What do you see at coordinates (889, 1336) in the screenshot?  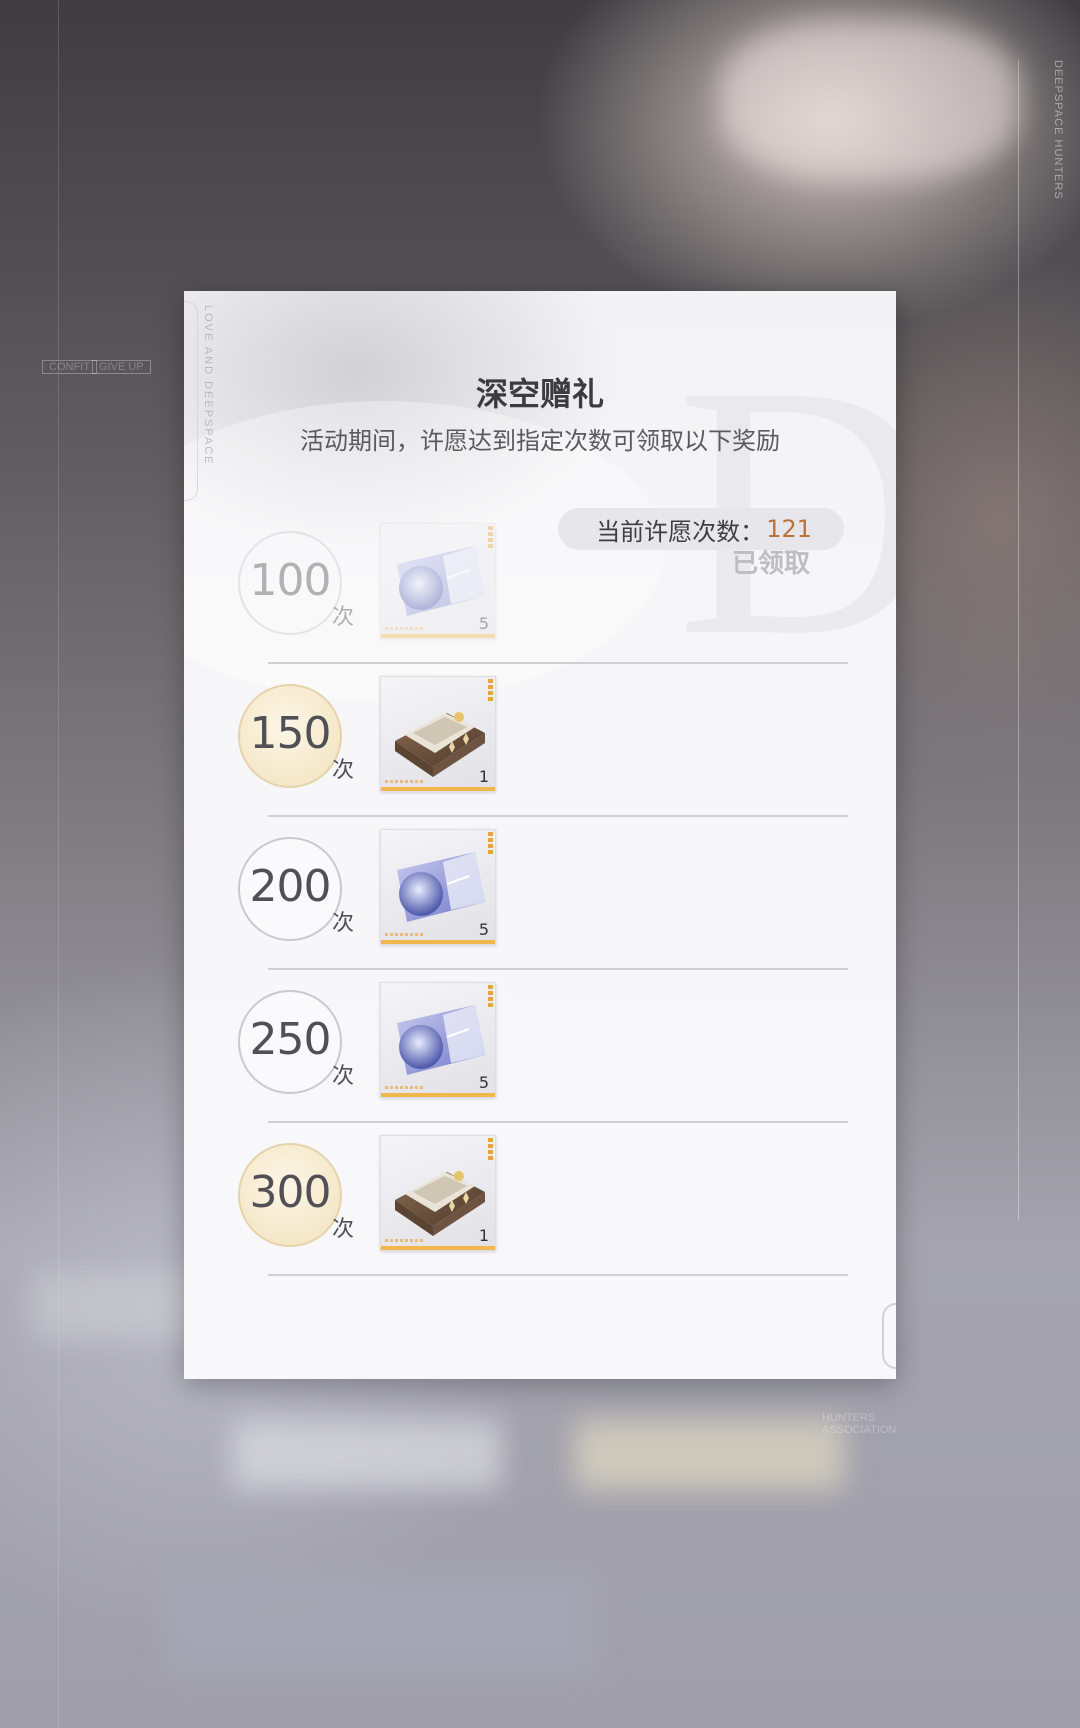 I see `dialog-corner-decor-bottom` at bounding box center [889, 1336].